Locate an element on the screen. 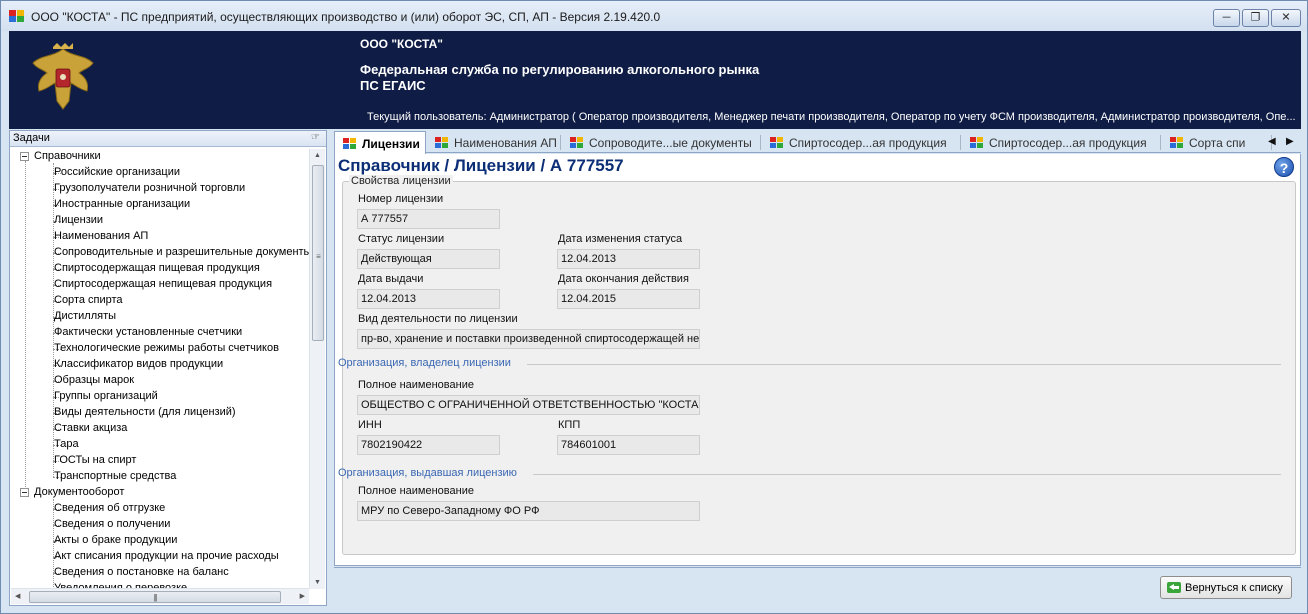 The width and height of the screenshot is (1308, 614). tree-item: Иностранные организации is located at coordinates (160, 205).